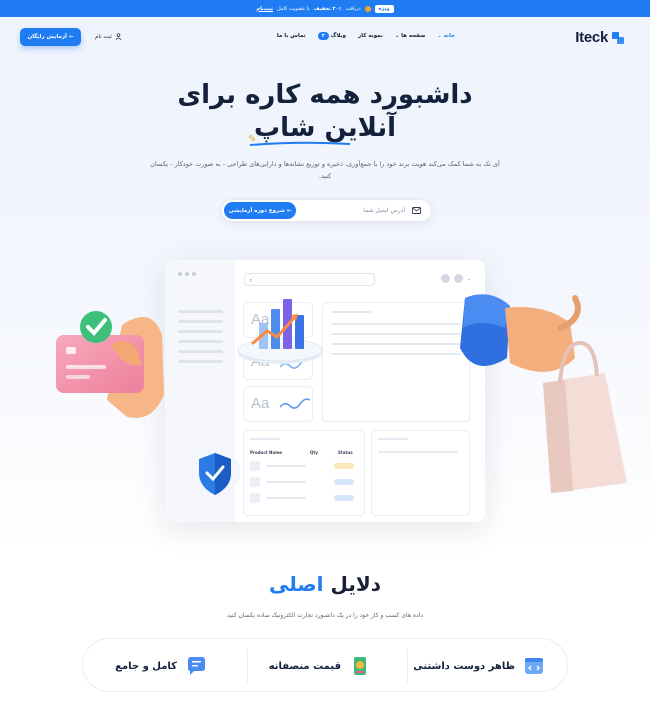  I want to click on reasons-title-accent: اصلی, so click(296, 584).